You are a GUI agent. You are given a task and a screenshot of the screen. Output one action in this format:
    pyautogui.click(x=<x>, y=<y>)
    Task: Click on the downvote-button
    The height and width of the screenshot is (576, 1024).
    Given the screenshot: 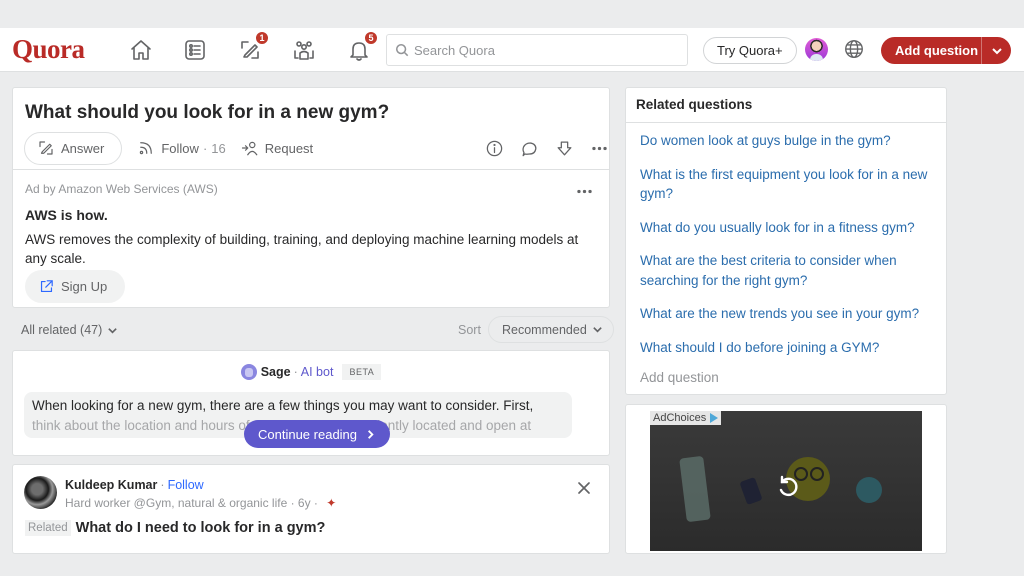 What is the action you would take?
    pyautogui.click(x=564, y=148)
    